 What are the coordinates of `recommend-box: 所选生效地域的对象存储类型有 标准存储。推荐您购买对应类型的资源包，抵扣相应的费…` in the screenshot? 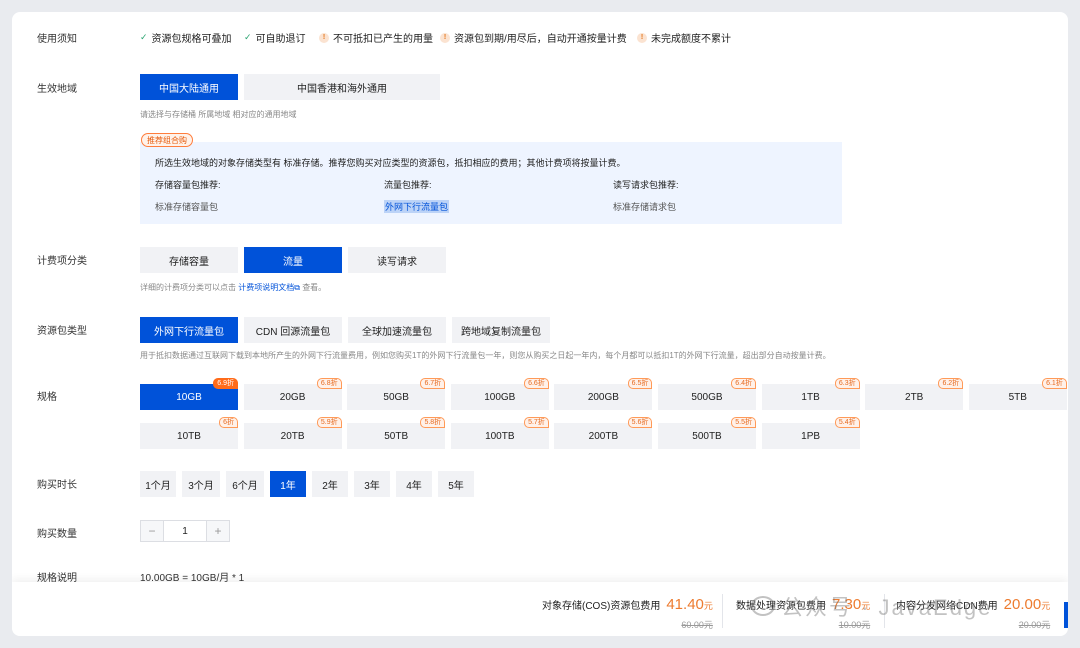 It's located at (491, 183).